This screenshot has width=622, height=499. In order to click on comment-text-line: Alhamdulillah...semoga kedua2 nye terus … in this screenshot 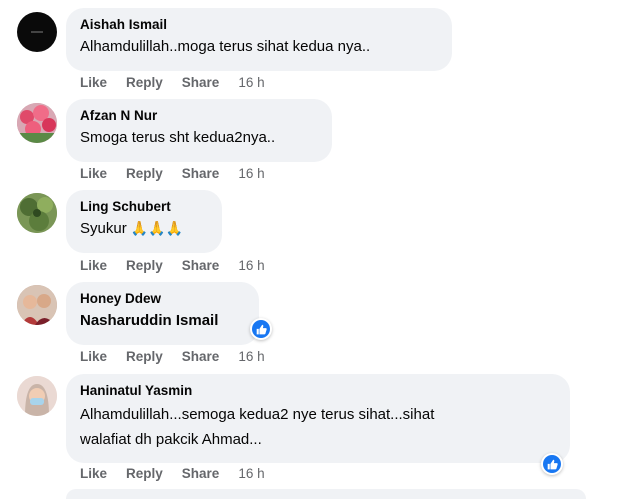, I will do `click(257, 414)`.